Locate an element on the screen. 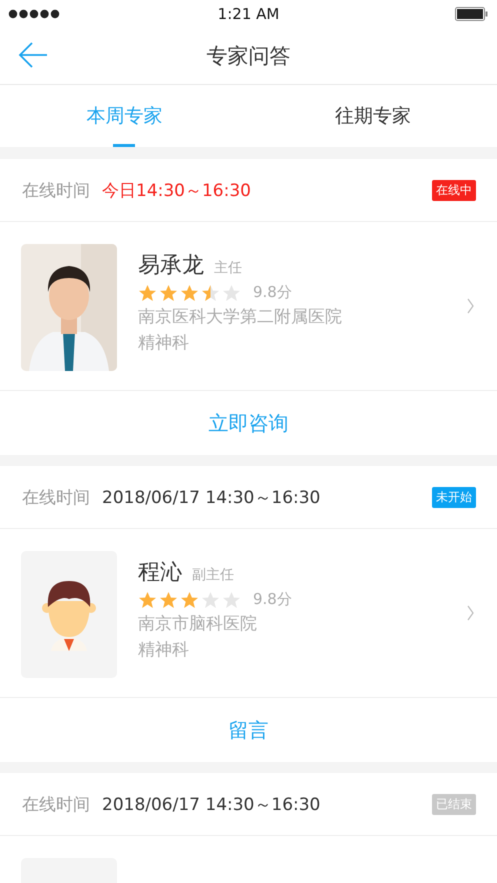 This screenshot has width=497, height=883. hospital-name: 南京医科大学第二附属医院 is located at coordinates (240, 317).